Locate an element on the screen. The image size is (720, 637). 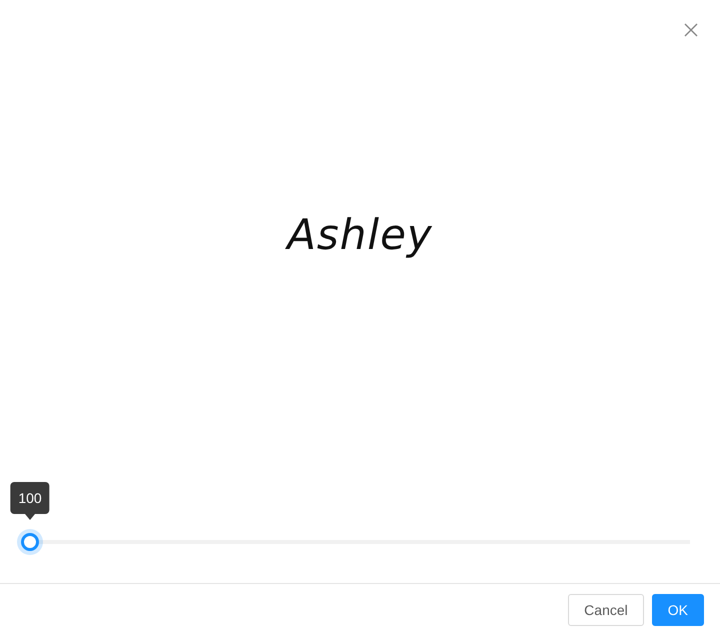
slider-handle is located at coordinates (30, 542).